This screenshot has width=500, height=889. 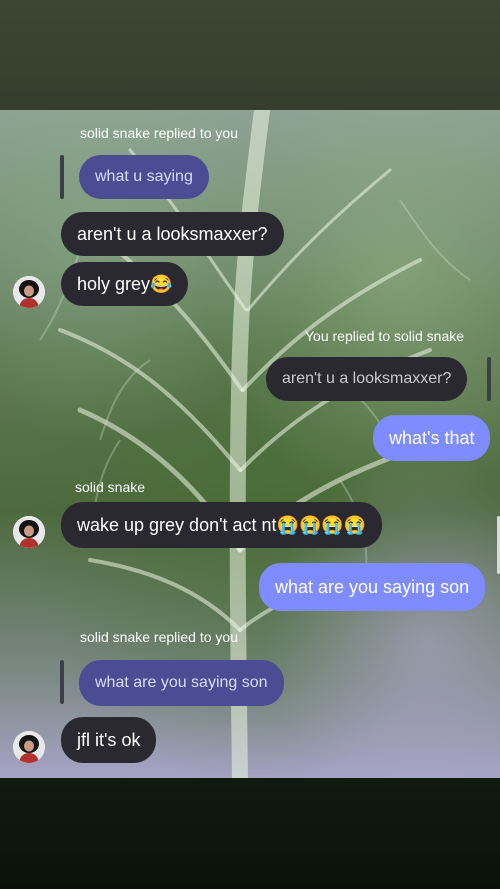 I want to click on sender-name-label: solid snake, so click(x=110, y=487).